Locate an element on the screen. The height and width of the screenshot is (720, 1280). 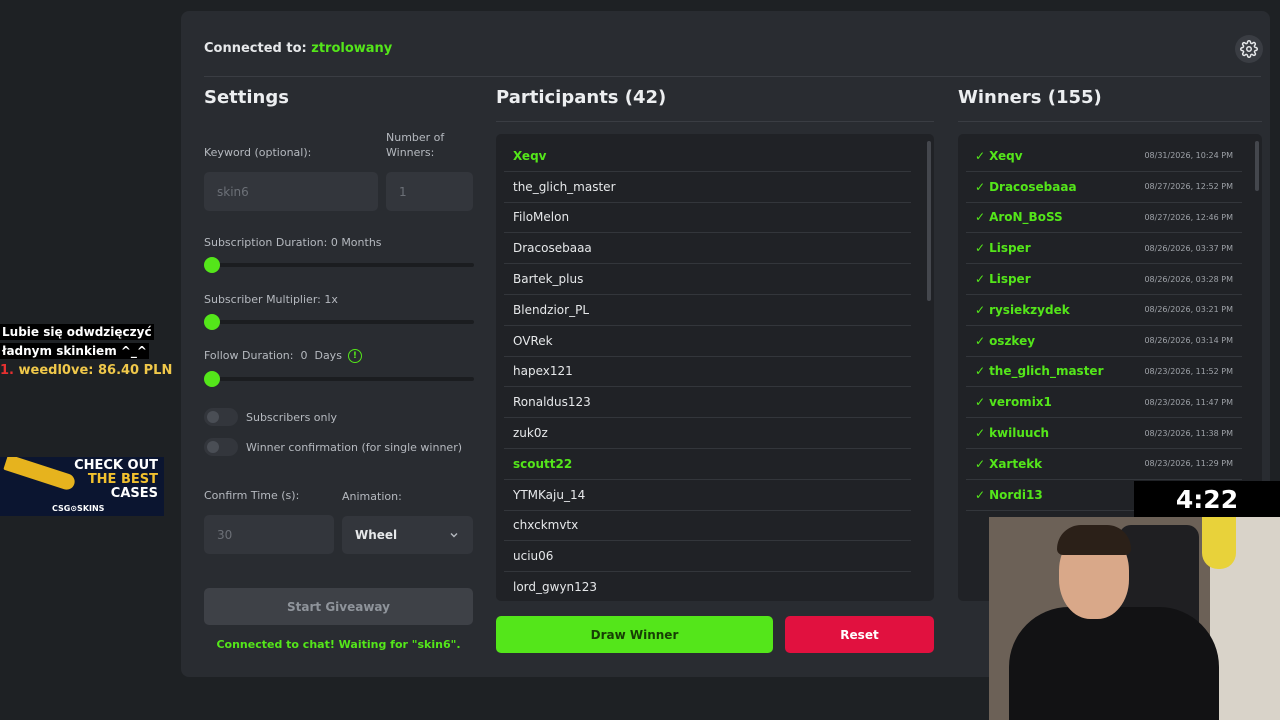
connected-label: Connected to: is located at coordinates (255, 48).